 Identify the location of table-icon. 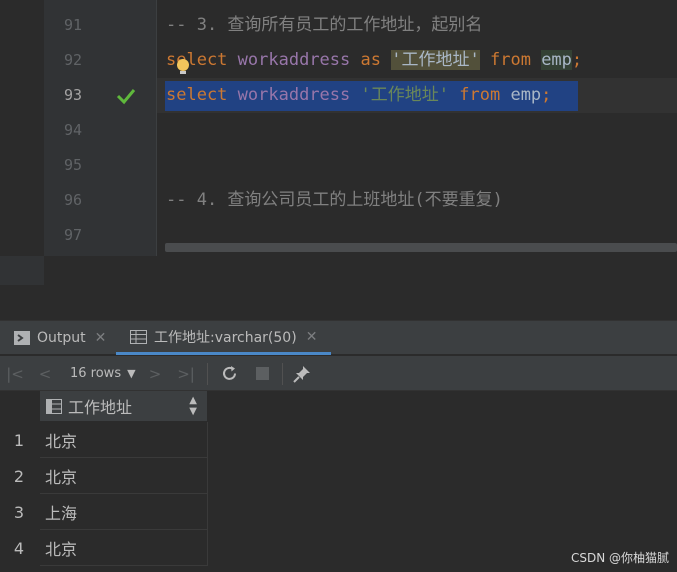
(138, 336).